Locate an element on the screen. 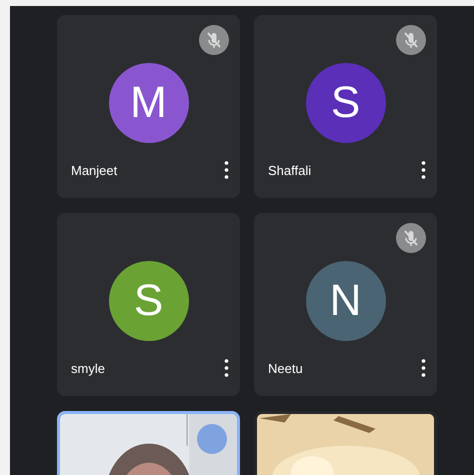 The width and height of the screenshot is (474, 475). participant-name: Shaffali is located at coordinates (290, 170).